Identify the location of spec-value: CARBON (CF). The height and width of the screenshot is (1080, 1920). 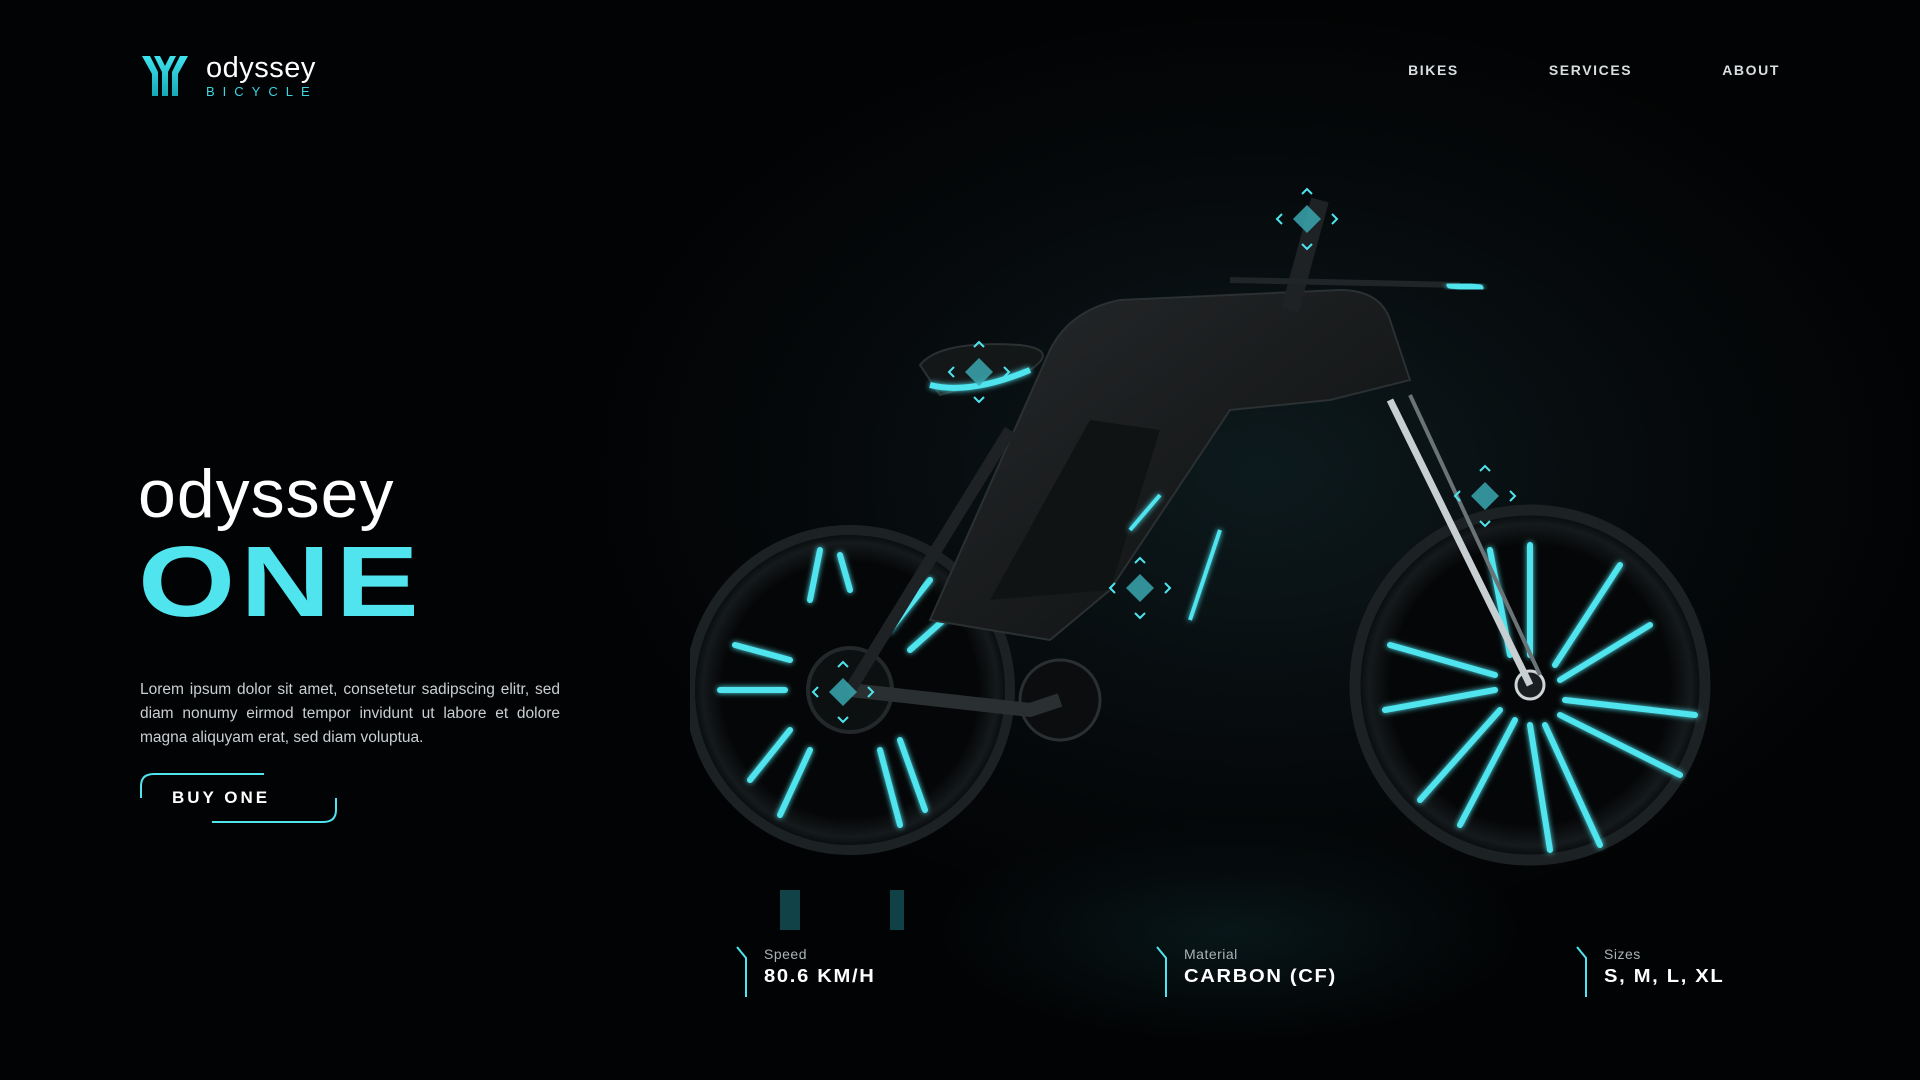
(1260, 976).